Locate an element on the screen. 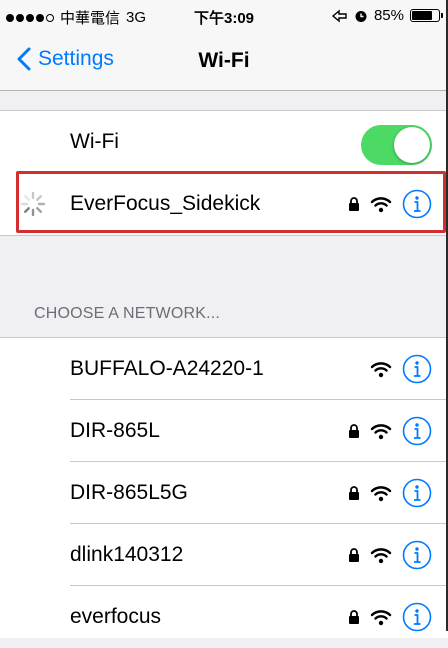 This screenshot has height=648, width=448. network-name: dlink140312 is located at coordinates (127, 554).